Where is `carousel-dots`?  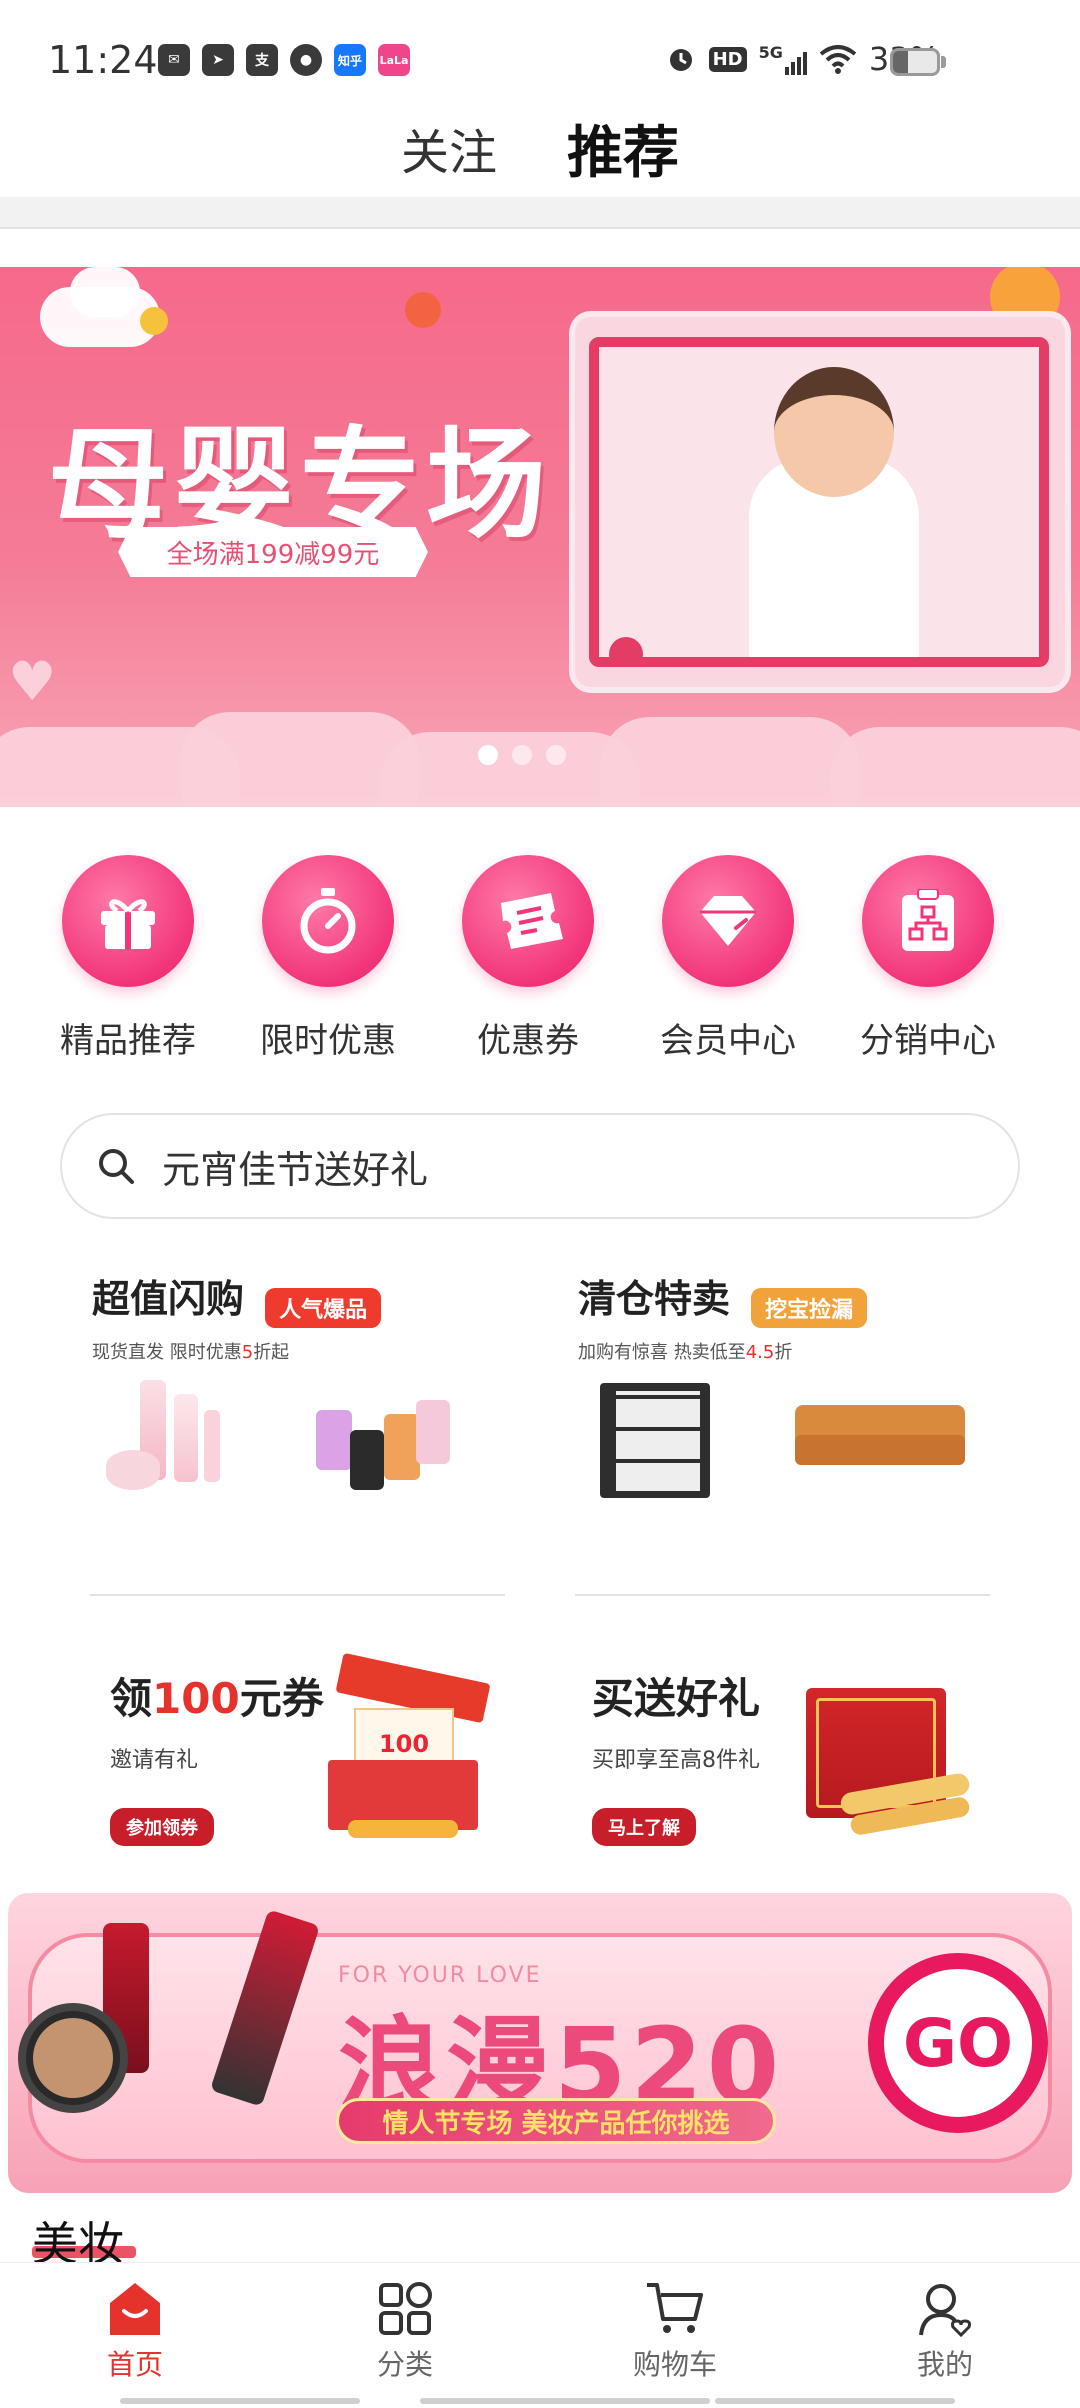
carousel-dots is located at coordinates (522, 755).